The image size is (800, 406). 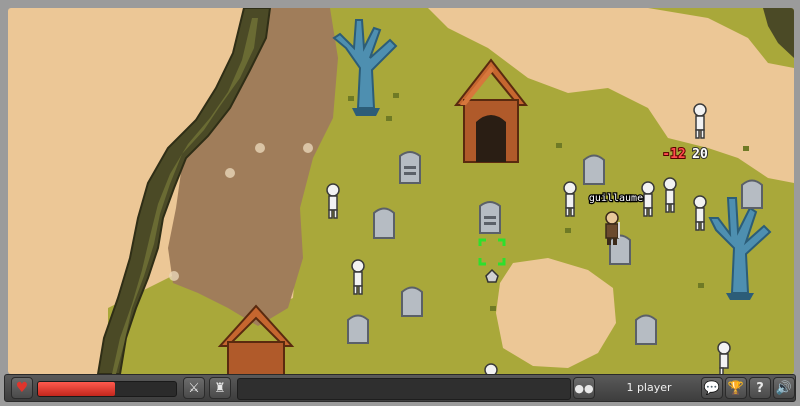 What do you see at coordinates (736, 388) in the screenshot?
I see `trophy-icon: 🏆` at bounding box center [736, 388].